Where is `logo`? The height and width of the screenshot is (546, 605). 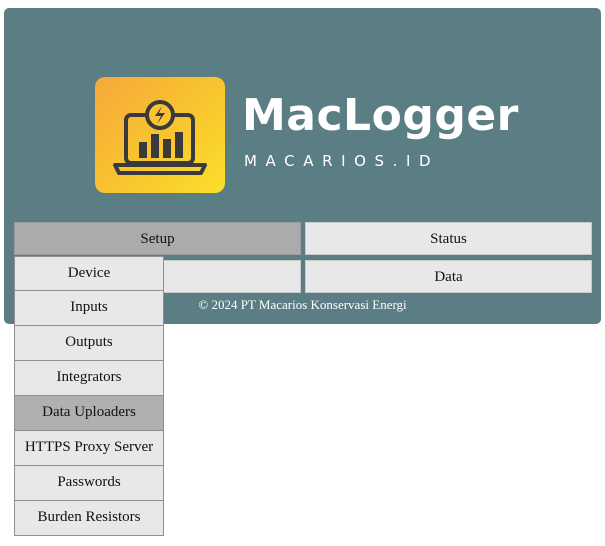
logo is located at coordinates (160, 135).